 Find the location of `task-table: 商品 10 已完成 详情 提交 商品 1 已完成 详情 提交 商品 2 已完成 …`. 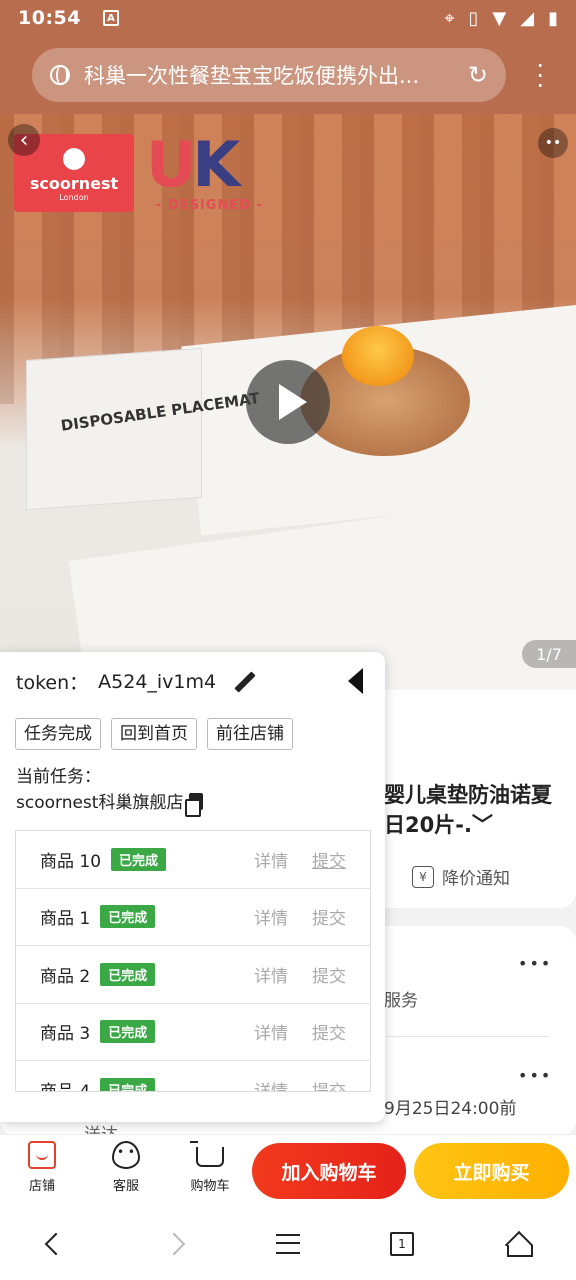

task-table: 商品 10 已完成 详情 提交 商品 1 已完成 详情 提交 商品 2 已完成 … is located at coordinates (193, 961).